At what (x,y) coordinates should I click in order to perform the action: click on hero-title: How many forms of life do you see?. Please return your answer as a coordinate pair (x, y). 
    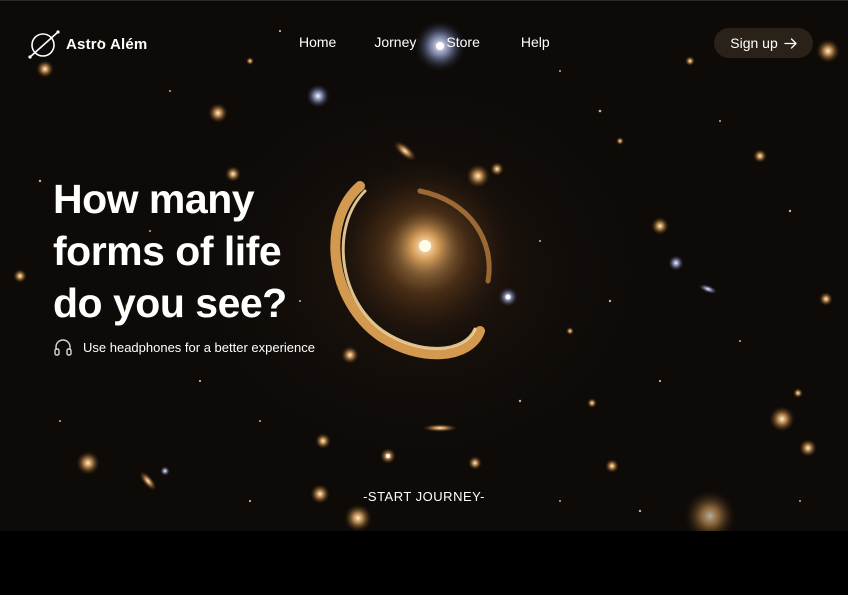
    Looking at the image, I should click on (213, 251).